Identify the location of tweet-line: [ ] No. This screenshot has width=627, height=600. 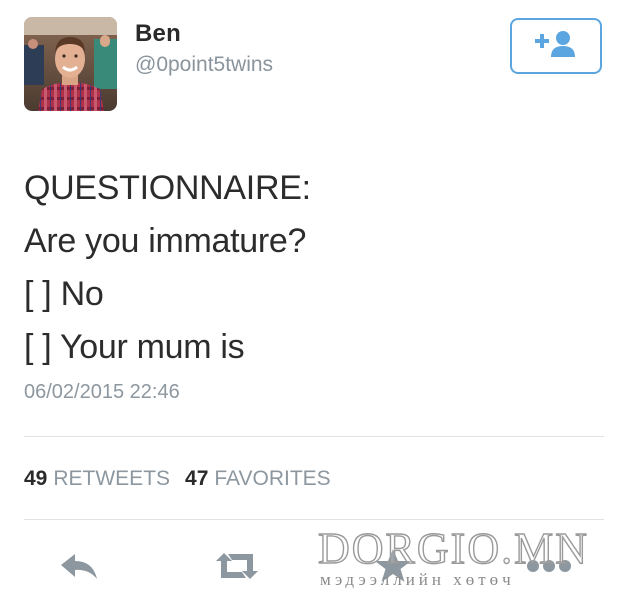
(64, 294).